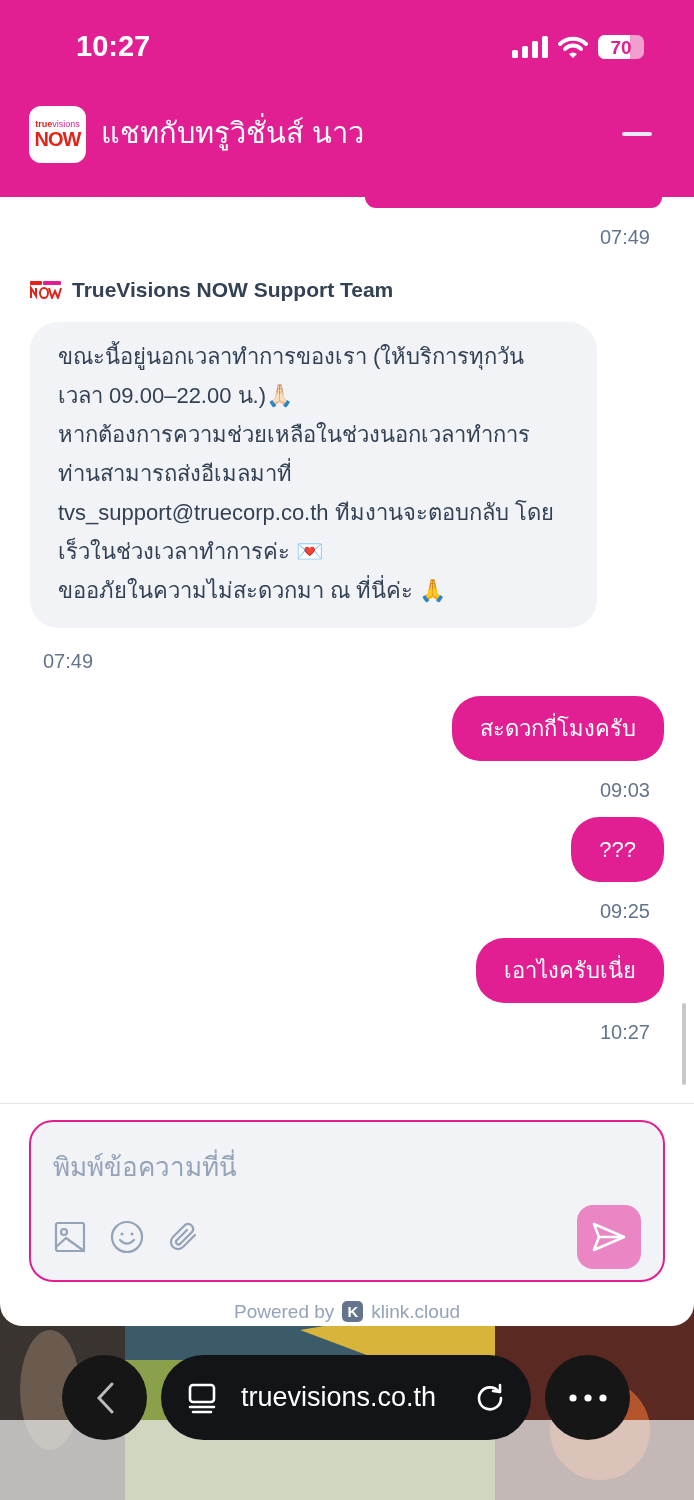 The width and height of the screenshot is (694, 1500). What do you see at coordinates (490, 1397) in the screenshot?
I see `reload-icon` at bounding box center [490, 1397].